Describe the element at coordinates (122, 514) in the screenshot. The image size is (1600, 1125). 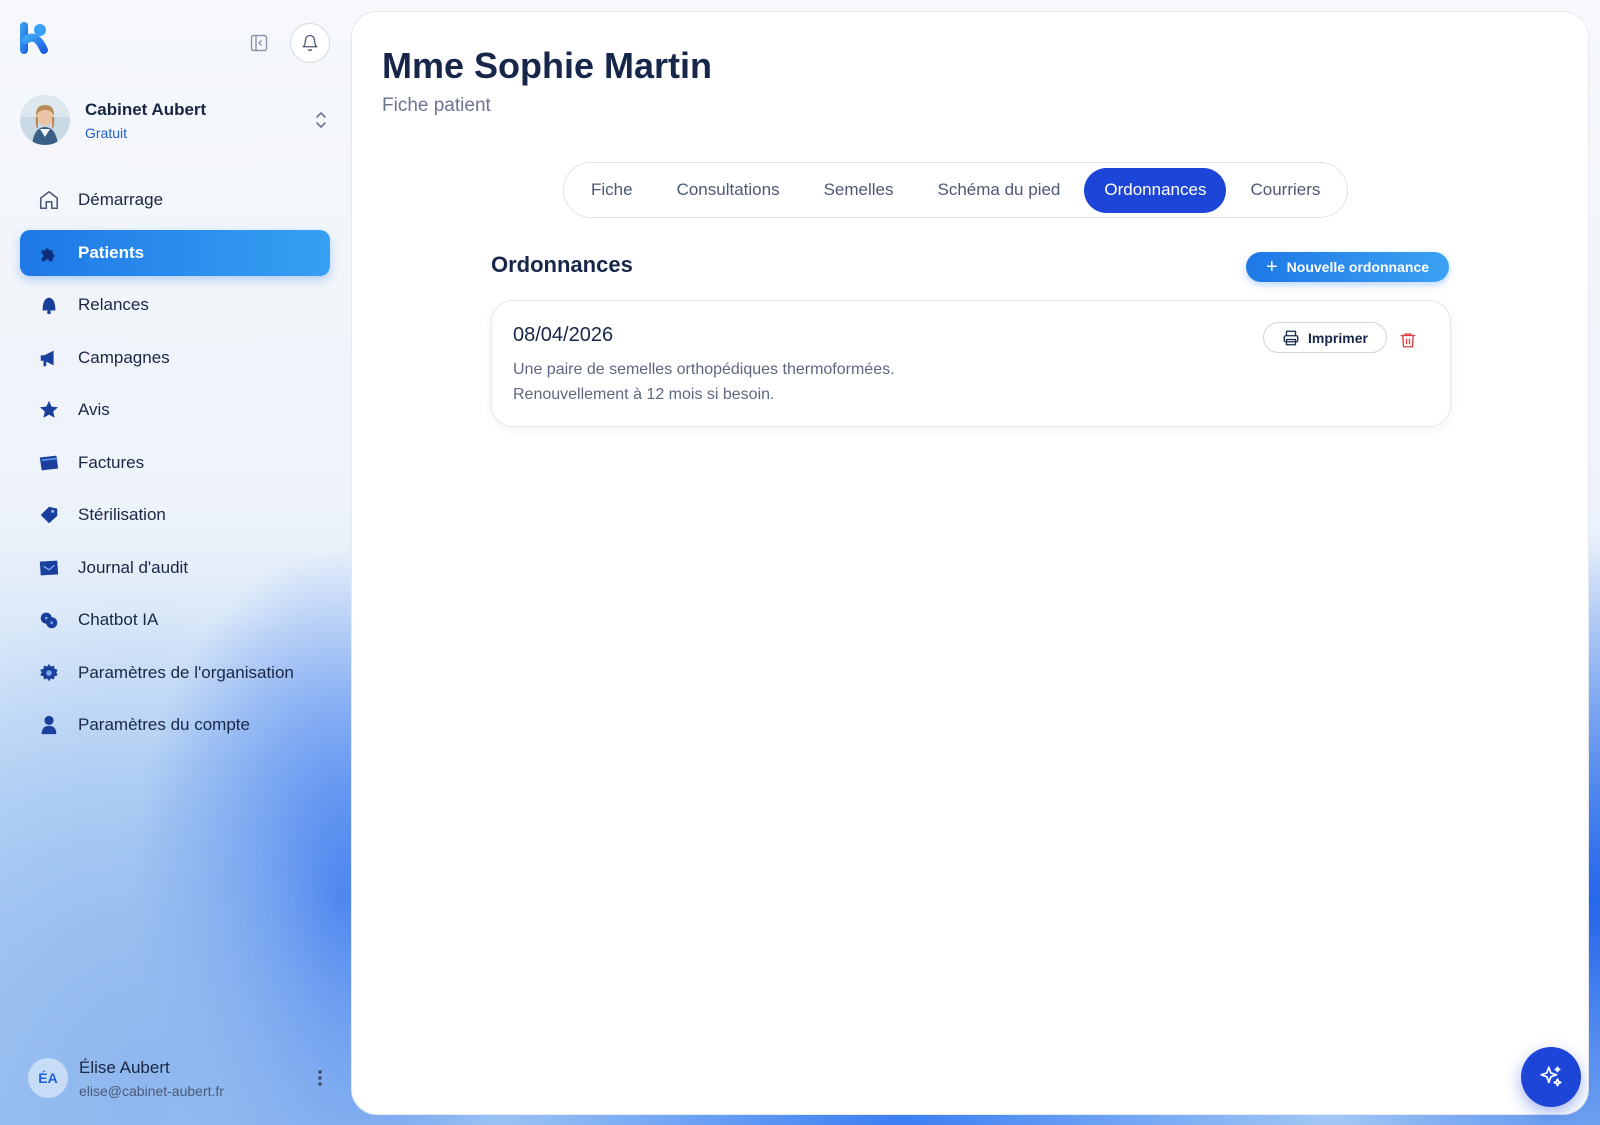
I see `sidebar-item-label: Stérilisation` at that location.